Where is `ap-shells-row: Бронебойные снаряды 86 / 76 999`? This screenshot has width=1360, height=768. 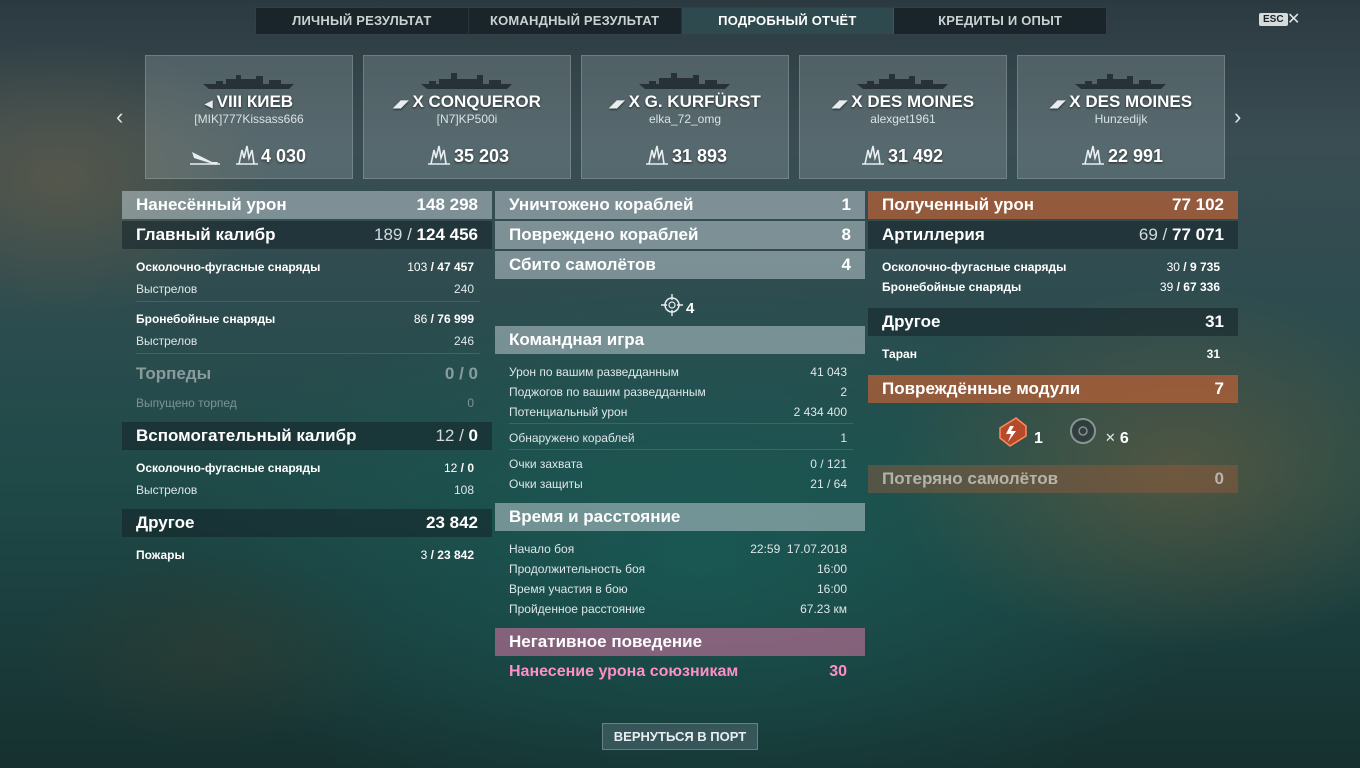
ap-shells-row: Бронебойные снаряды 86 / 76 999 is located at coordinates (305, 319).